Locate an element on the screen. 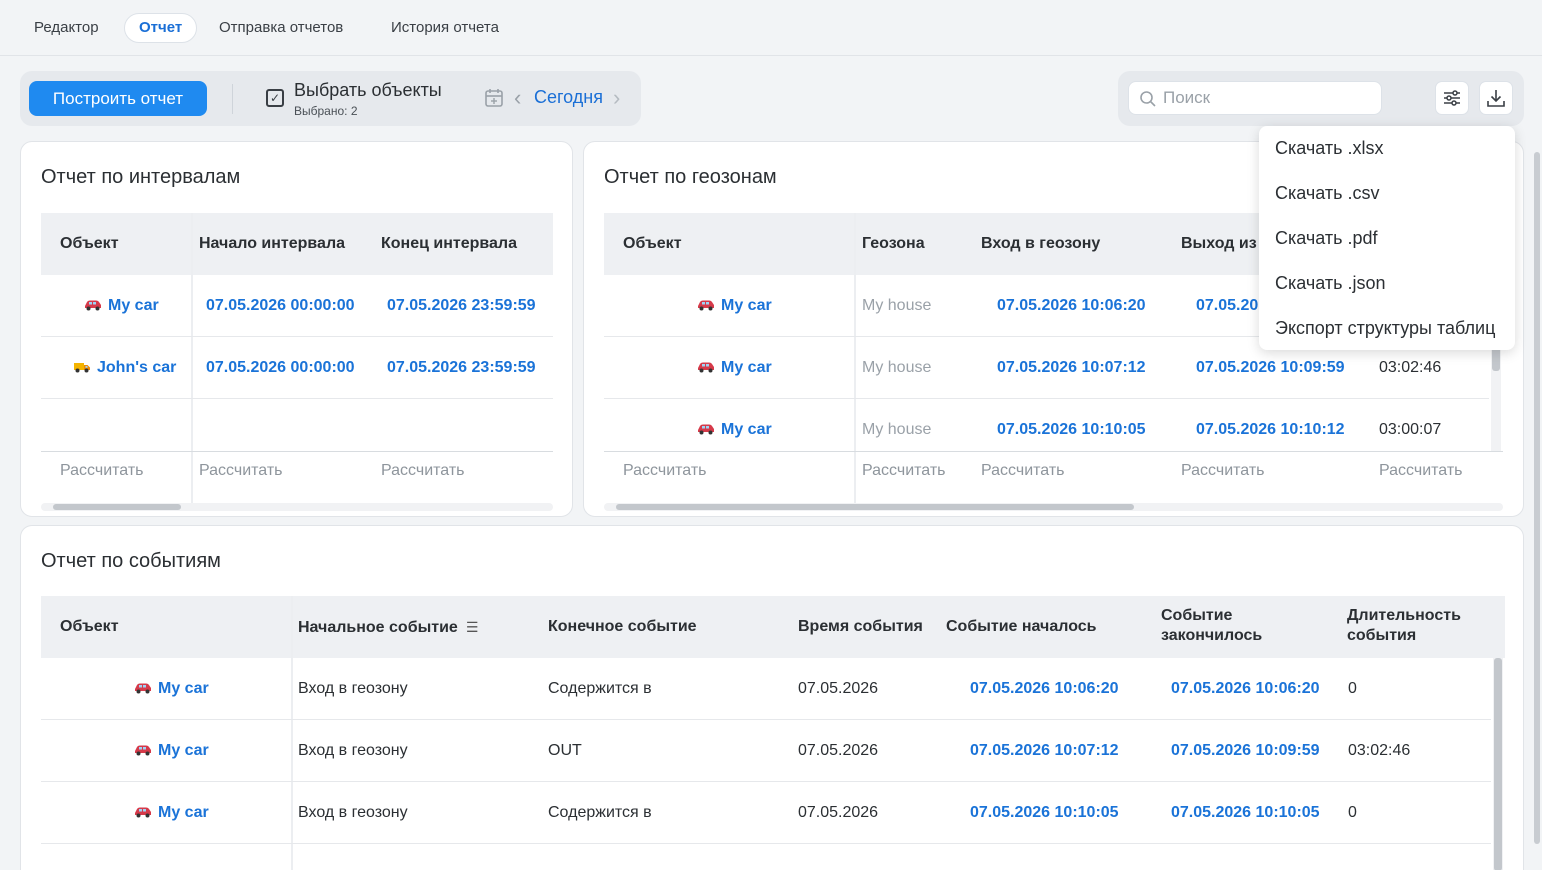  event-ended-link: 07.05.2026 10:09:59 is located at coordinates (1245, 751).